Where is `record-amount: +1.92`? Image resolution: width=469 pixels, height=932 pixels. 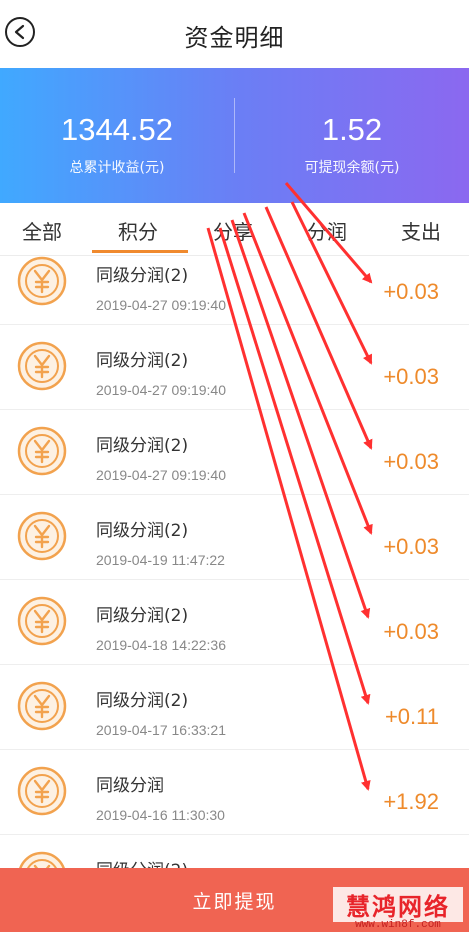
record-amount: +1.92 is located at coordinates (411, 801).